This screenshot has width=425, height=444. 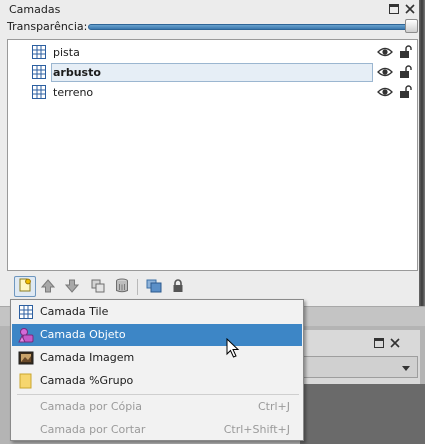 I want to click on menu-item-shortcut: Ctrl+Shift+J, so click(x=256, y=429).